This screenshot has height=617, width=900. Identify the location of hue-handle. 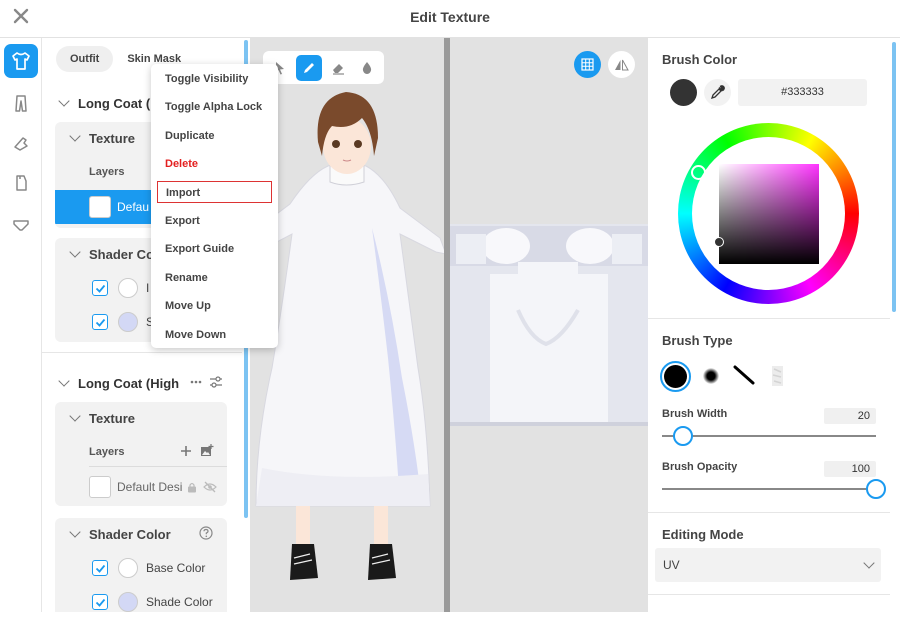
(698, 172).